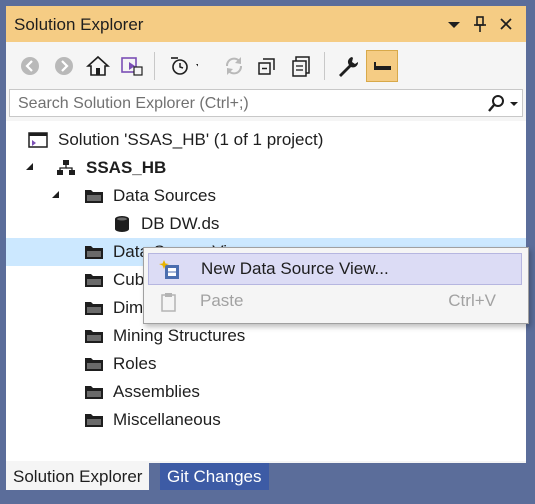 The width and height of the screenshot is (535, 504). What do you see at coordinates (169, 302) in the screenshot?
I see `paste-icon` at bounding box center [169, 302].